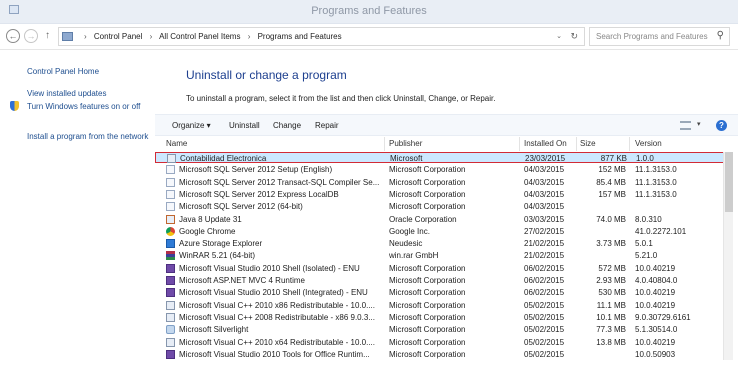 This screenshot has width=738, height=374. I want to click on view-options-icon, so click(685, 125).